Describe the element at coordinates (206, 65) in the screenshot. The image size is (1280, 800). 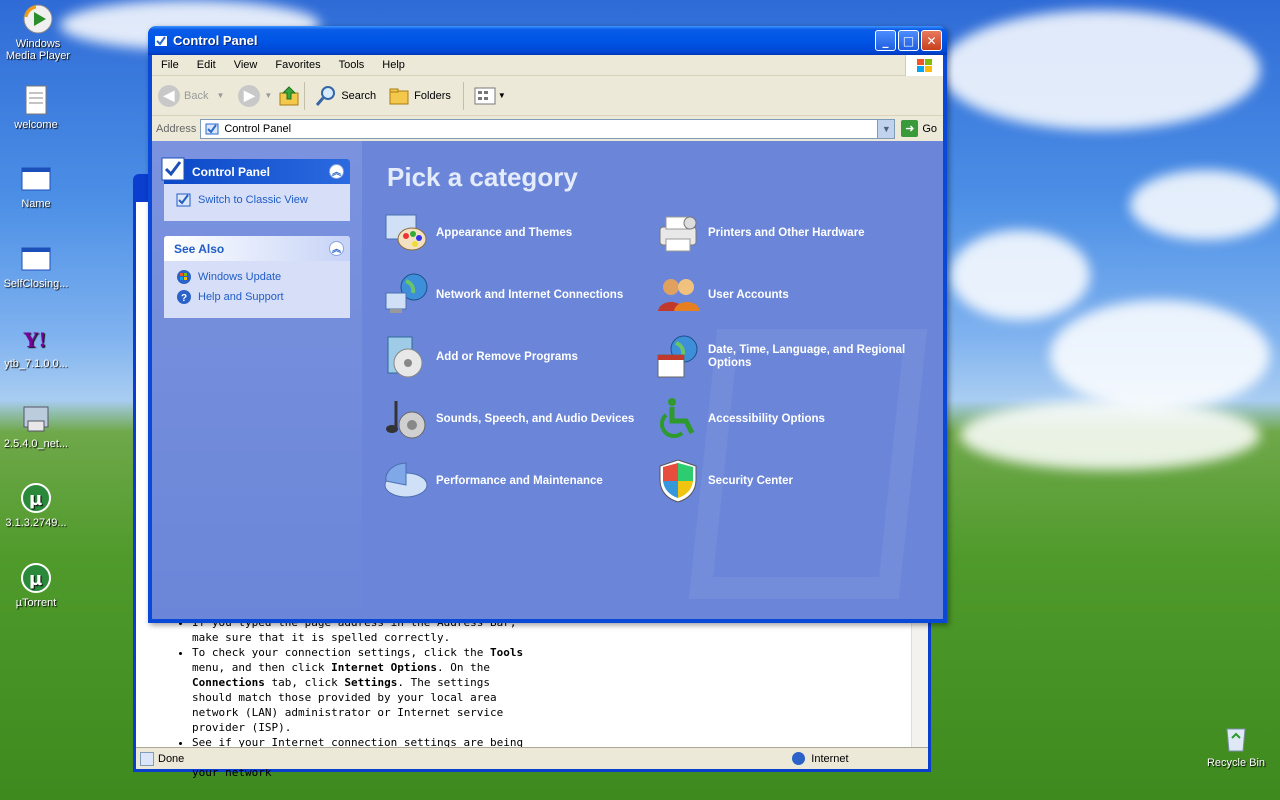
I see `menu-edit: Edit` at that location.